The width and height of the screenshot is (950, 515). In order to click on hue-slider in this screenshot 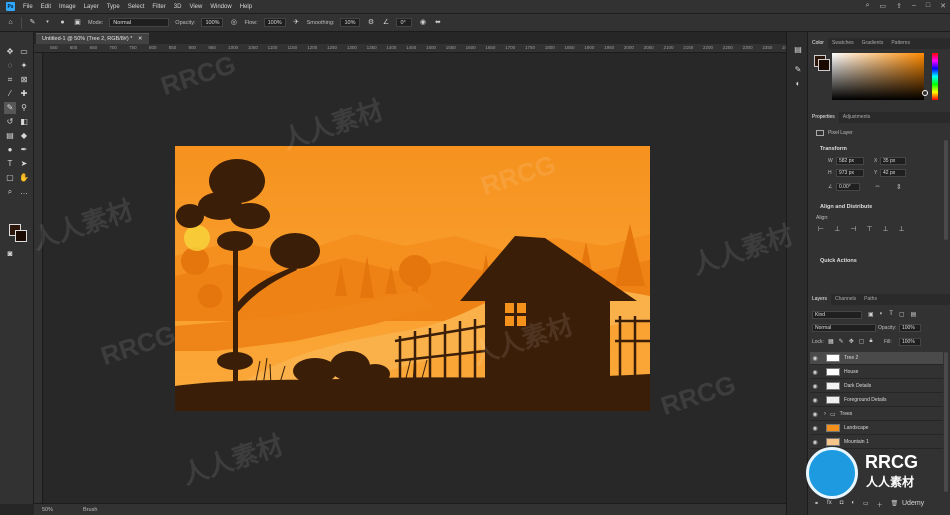, I will do `click(935, 76)`.